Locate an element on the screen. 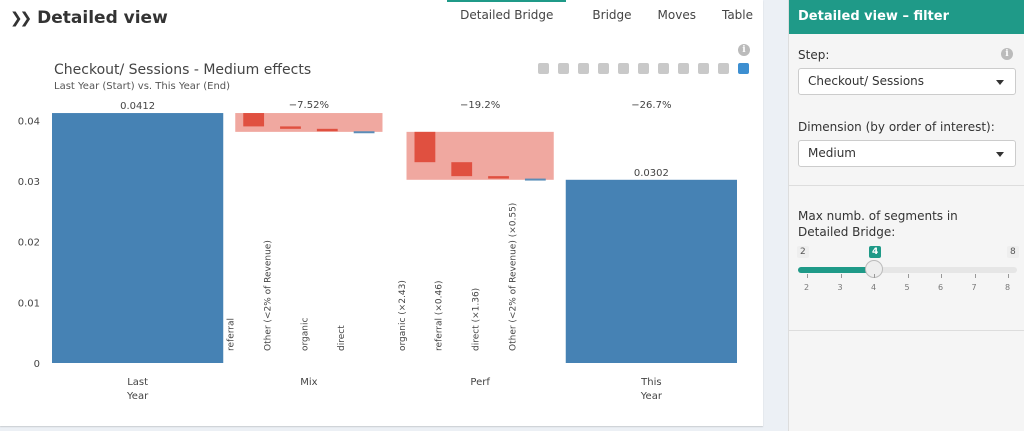  camera-icon is located at coordinates (543, 68).